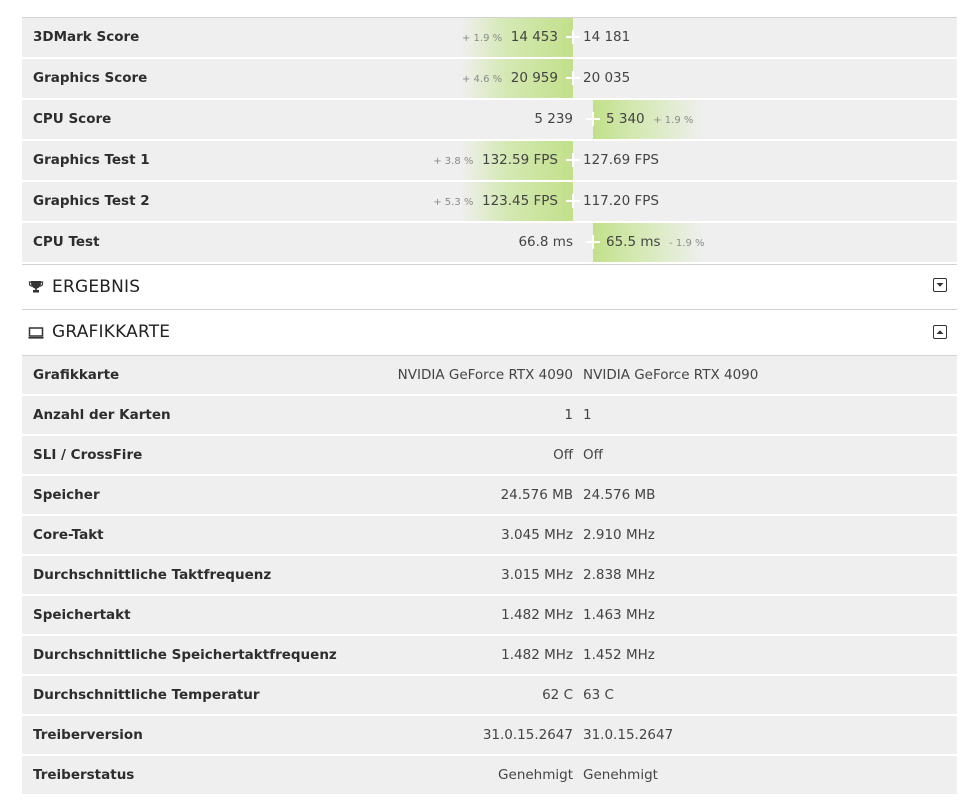 The width and height of the screenshot is (969, 800). What do you see at coordinates (489, 287) in the screenshot?
I see `result-section-header: ERGEBNIS` at bounding box center [489, 287].